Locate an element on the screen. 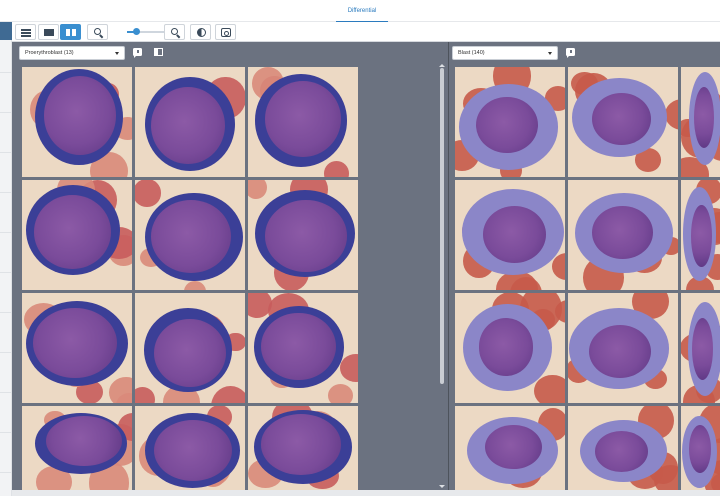 This screenshot has height=496, width=720. tab-bar: Differential is located at coordinates (360, 11).